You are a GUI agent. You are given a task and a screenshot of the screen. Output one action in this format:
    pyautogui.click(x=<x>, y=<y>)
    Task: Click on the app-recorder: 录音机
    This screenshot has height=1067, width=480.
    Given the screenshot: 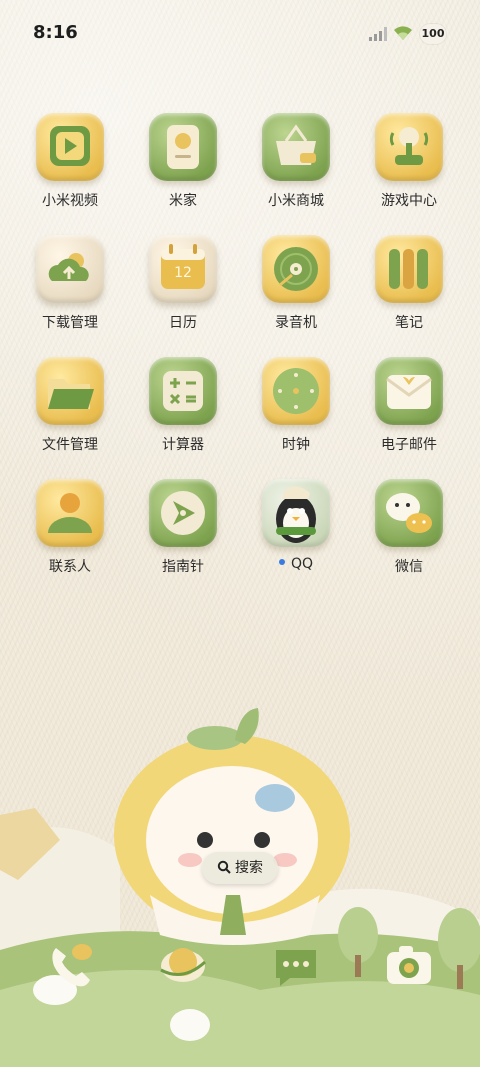 What is the action you would take?
    pyautogui.click(x=297, y=290)
    